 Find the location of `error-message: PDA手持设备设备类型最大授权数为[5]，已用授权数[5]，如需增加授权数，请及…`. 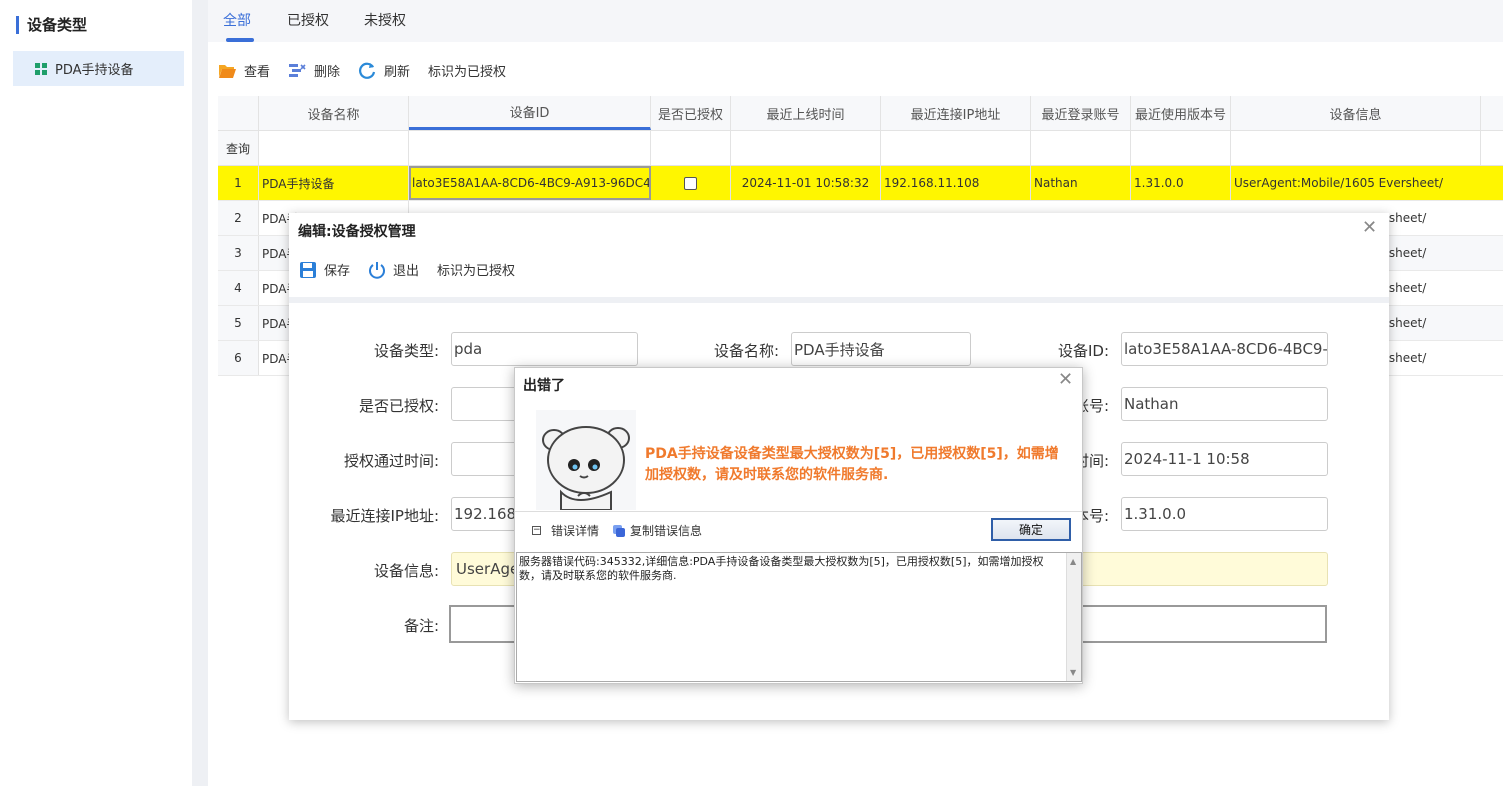

error-message: PDA手持设备设备类型最大授权数为[5]，已用授权数[5]，如需增加授权数，请及… is located at coordinates (852, 464).